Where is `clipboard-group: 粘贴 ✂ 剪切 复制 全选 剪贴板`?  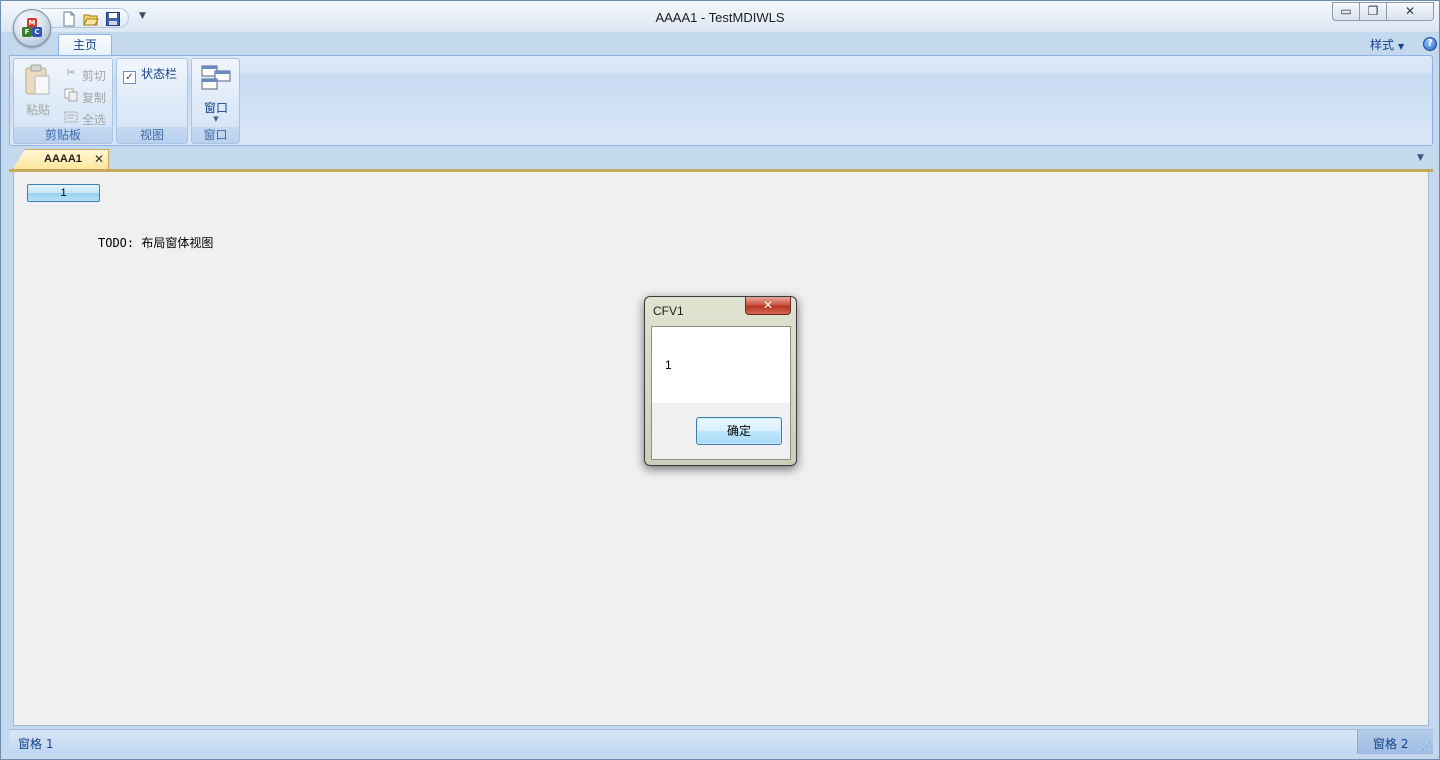 clipboard-group: 粘贴 ✂ 剪切 复制 全选 剪贴板 is located at coordinates (63, 101).